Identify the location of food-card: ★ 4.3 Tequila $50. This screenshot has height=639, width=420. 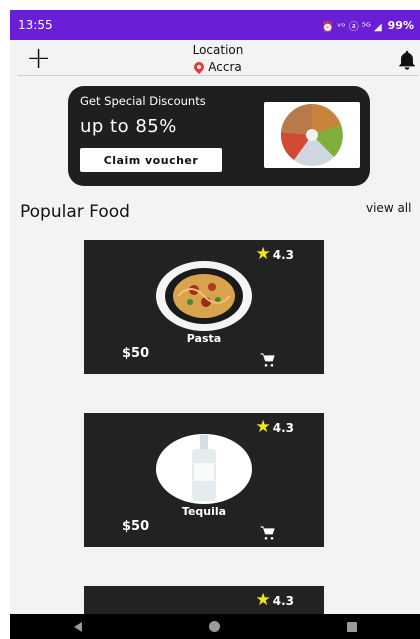
(204, 480).